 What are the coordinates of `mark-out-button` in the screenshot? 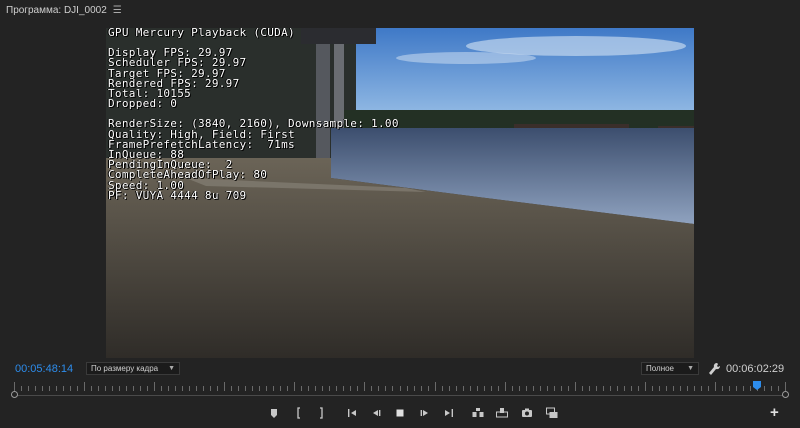 It's located at (321, 413).